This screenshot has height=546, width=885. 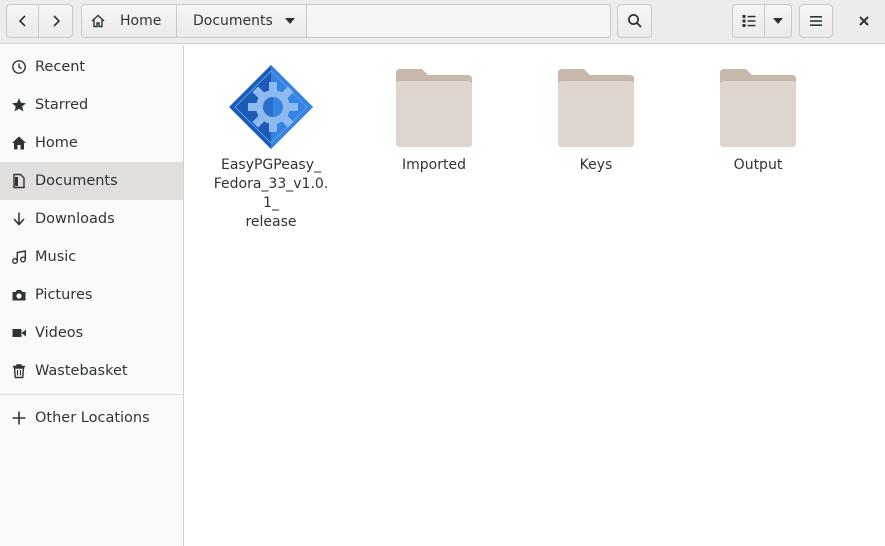 What do you see at coordinates (758, 165) in the screenshot?
I see `folder-name: Output` at bounding box center [758, 165].